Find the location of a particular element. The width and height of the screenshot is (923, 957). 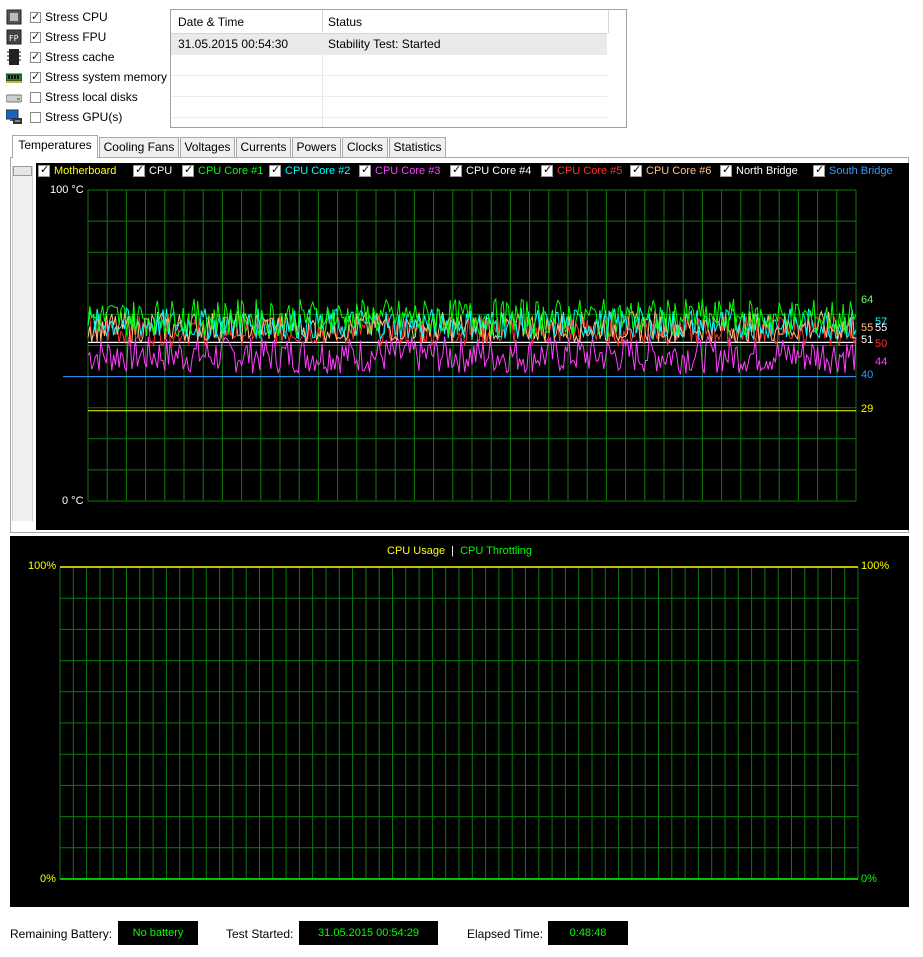

memory-module-icon is located at coordinates (14, 77).